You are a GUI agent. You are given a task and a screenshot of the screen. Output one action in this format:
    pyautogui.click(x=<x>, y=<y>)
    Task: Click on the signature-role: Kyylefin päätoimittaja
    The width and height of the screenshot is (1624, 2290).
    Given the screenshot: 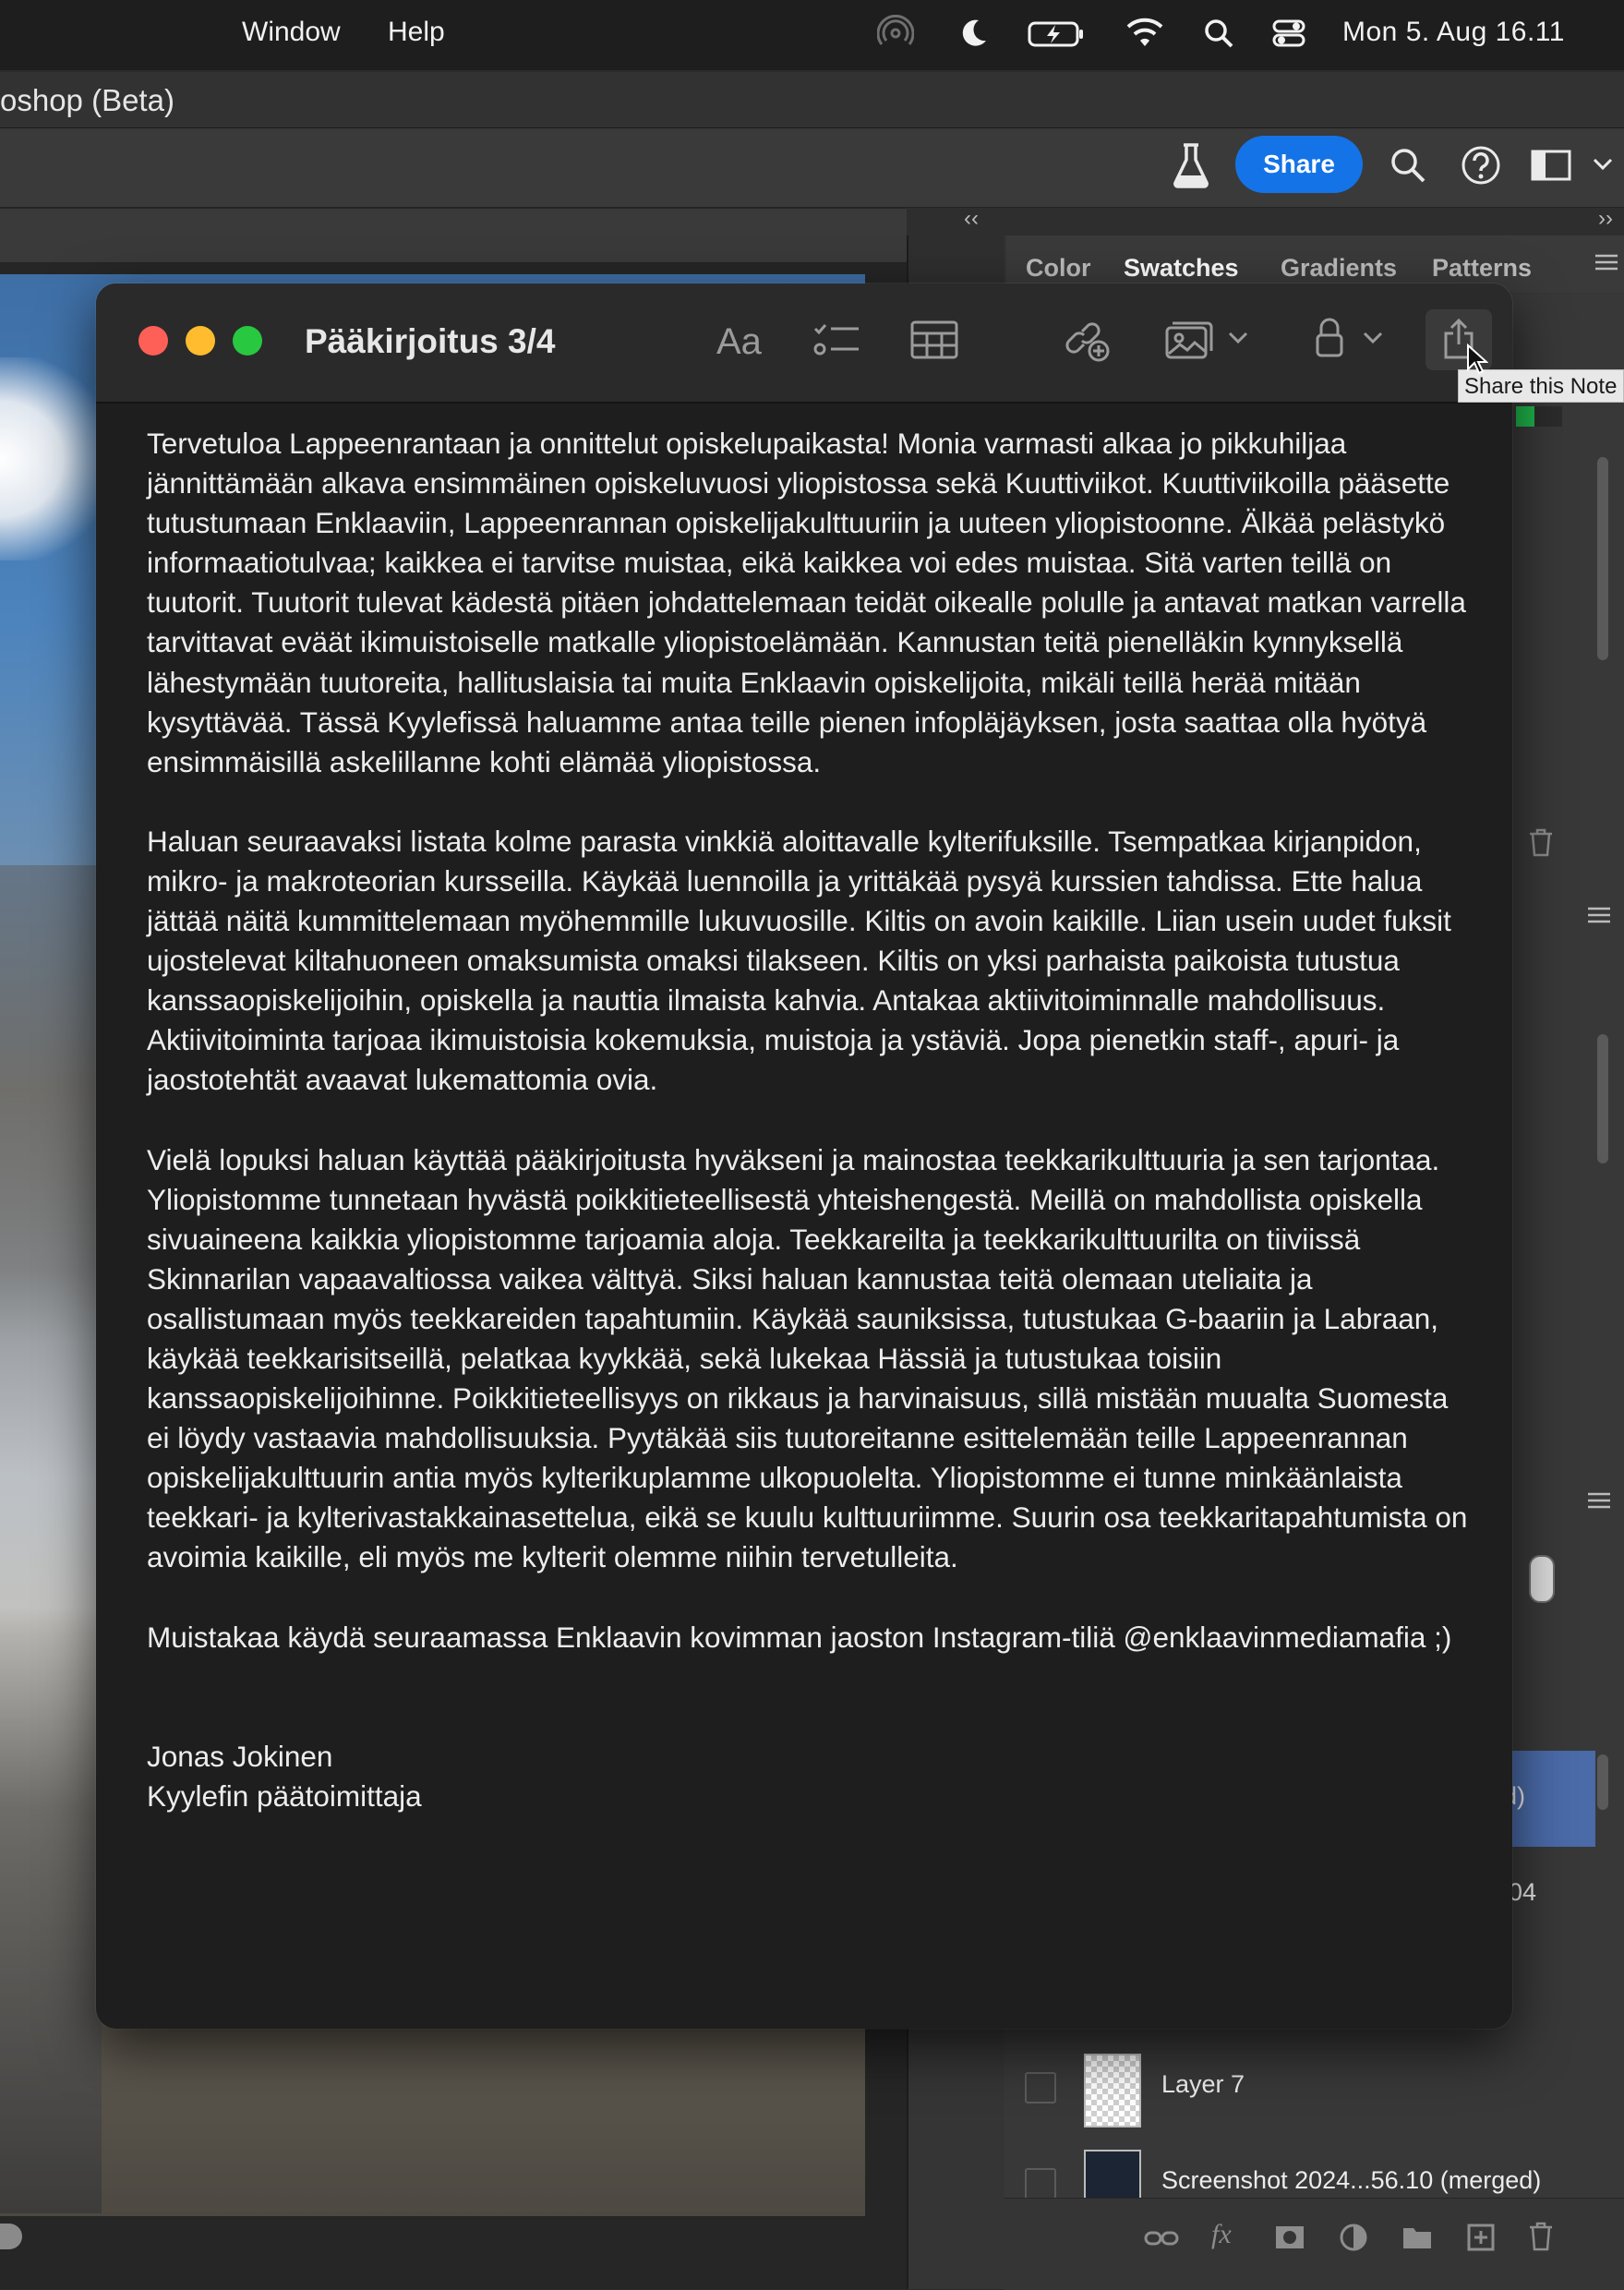 What is the action you would take?
    pyautogui.click(x=284, y=1795)
    